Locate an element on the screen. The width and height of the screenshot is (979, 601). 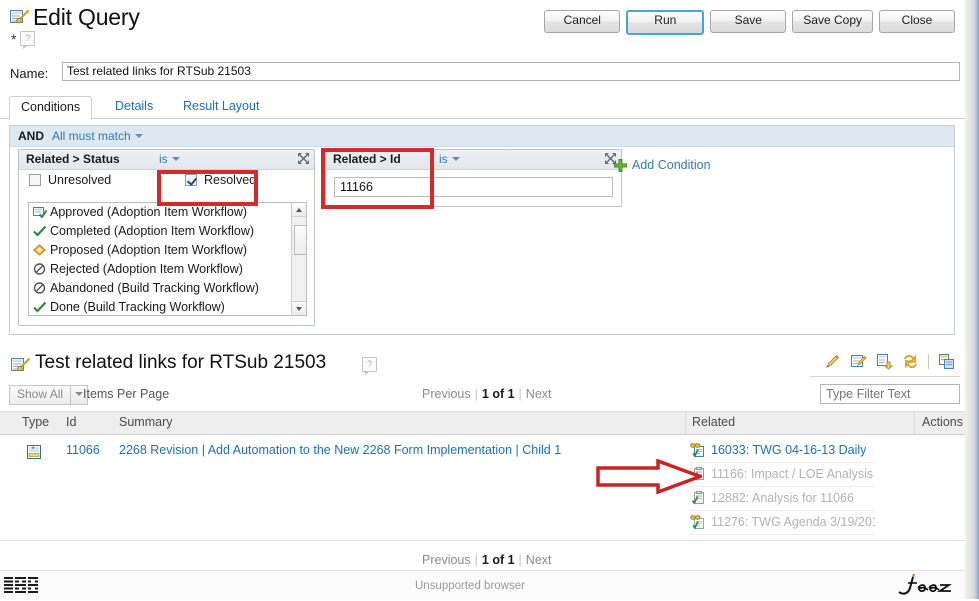
condition-status-header: Related > Status is is located at coordinates (166, 160).